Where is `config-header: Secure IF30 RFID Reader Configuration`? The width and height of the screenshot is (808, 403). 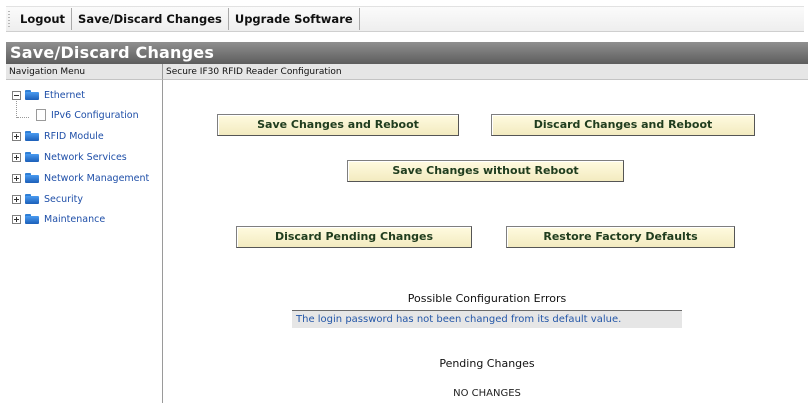 config-header: Secure IF30 RFID Reader Configuration is located at coordinates (485, 72).